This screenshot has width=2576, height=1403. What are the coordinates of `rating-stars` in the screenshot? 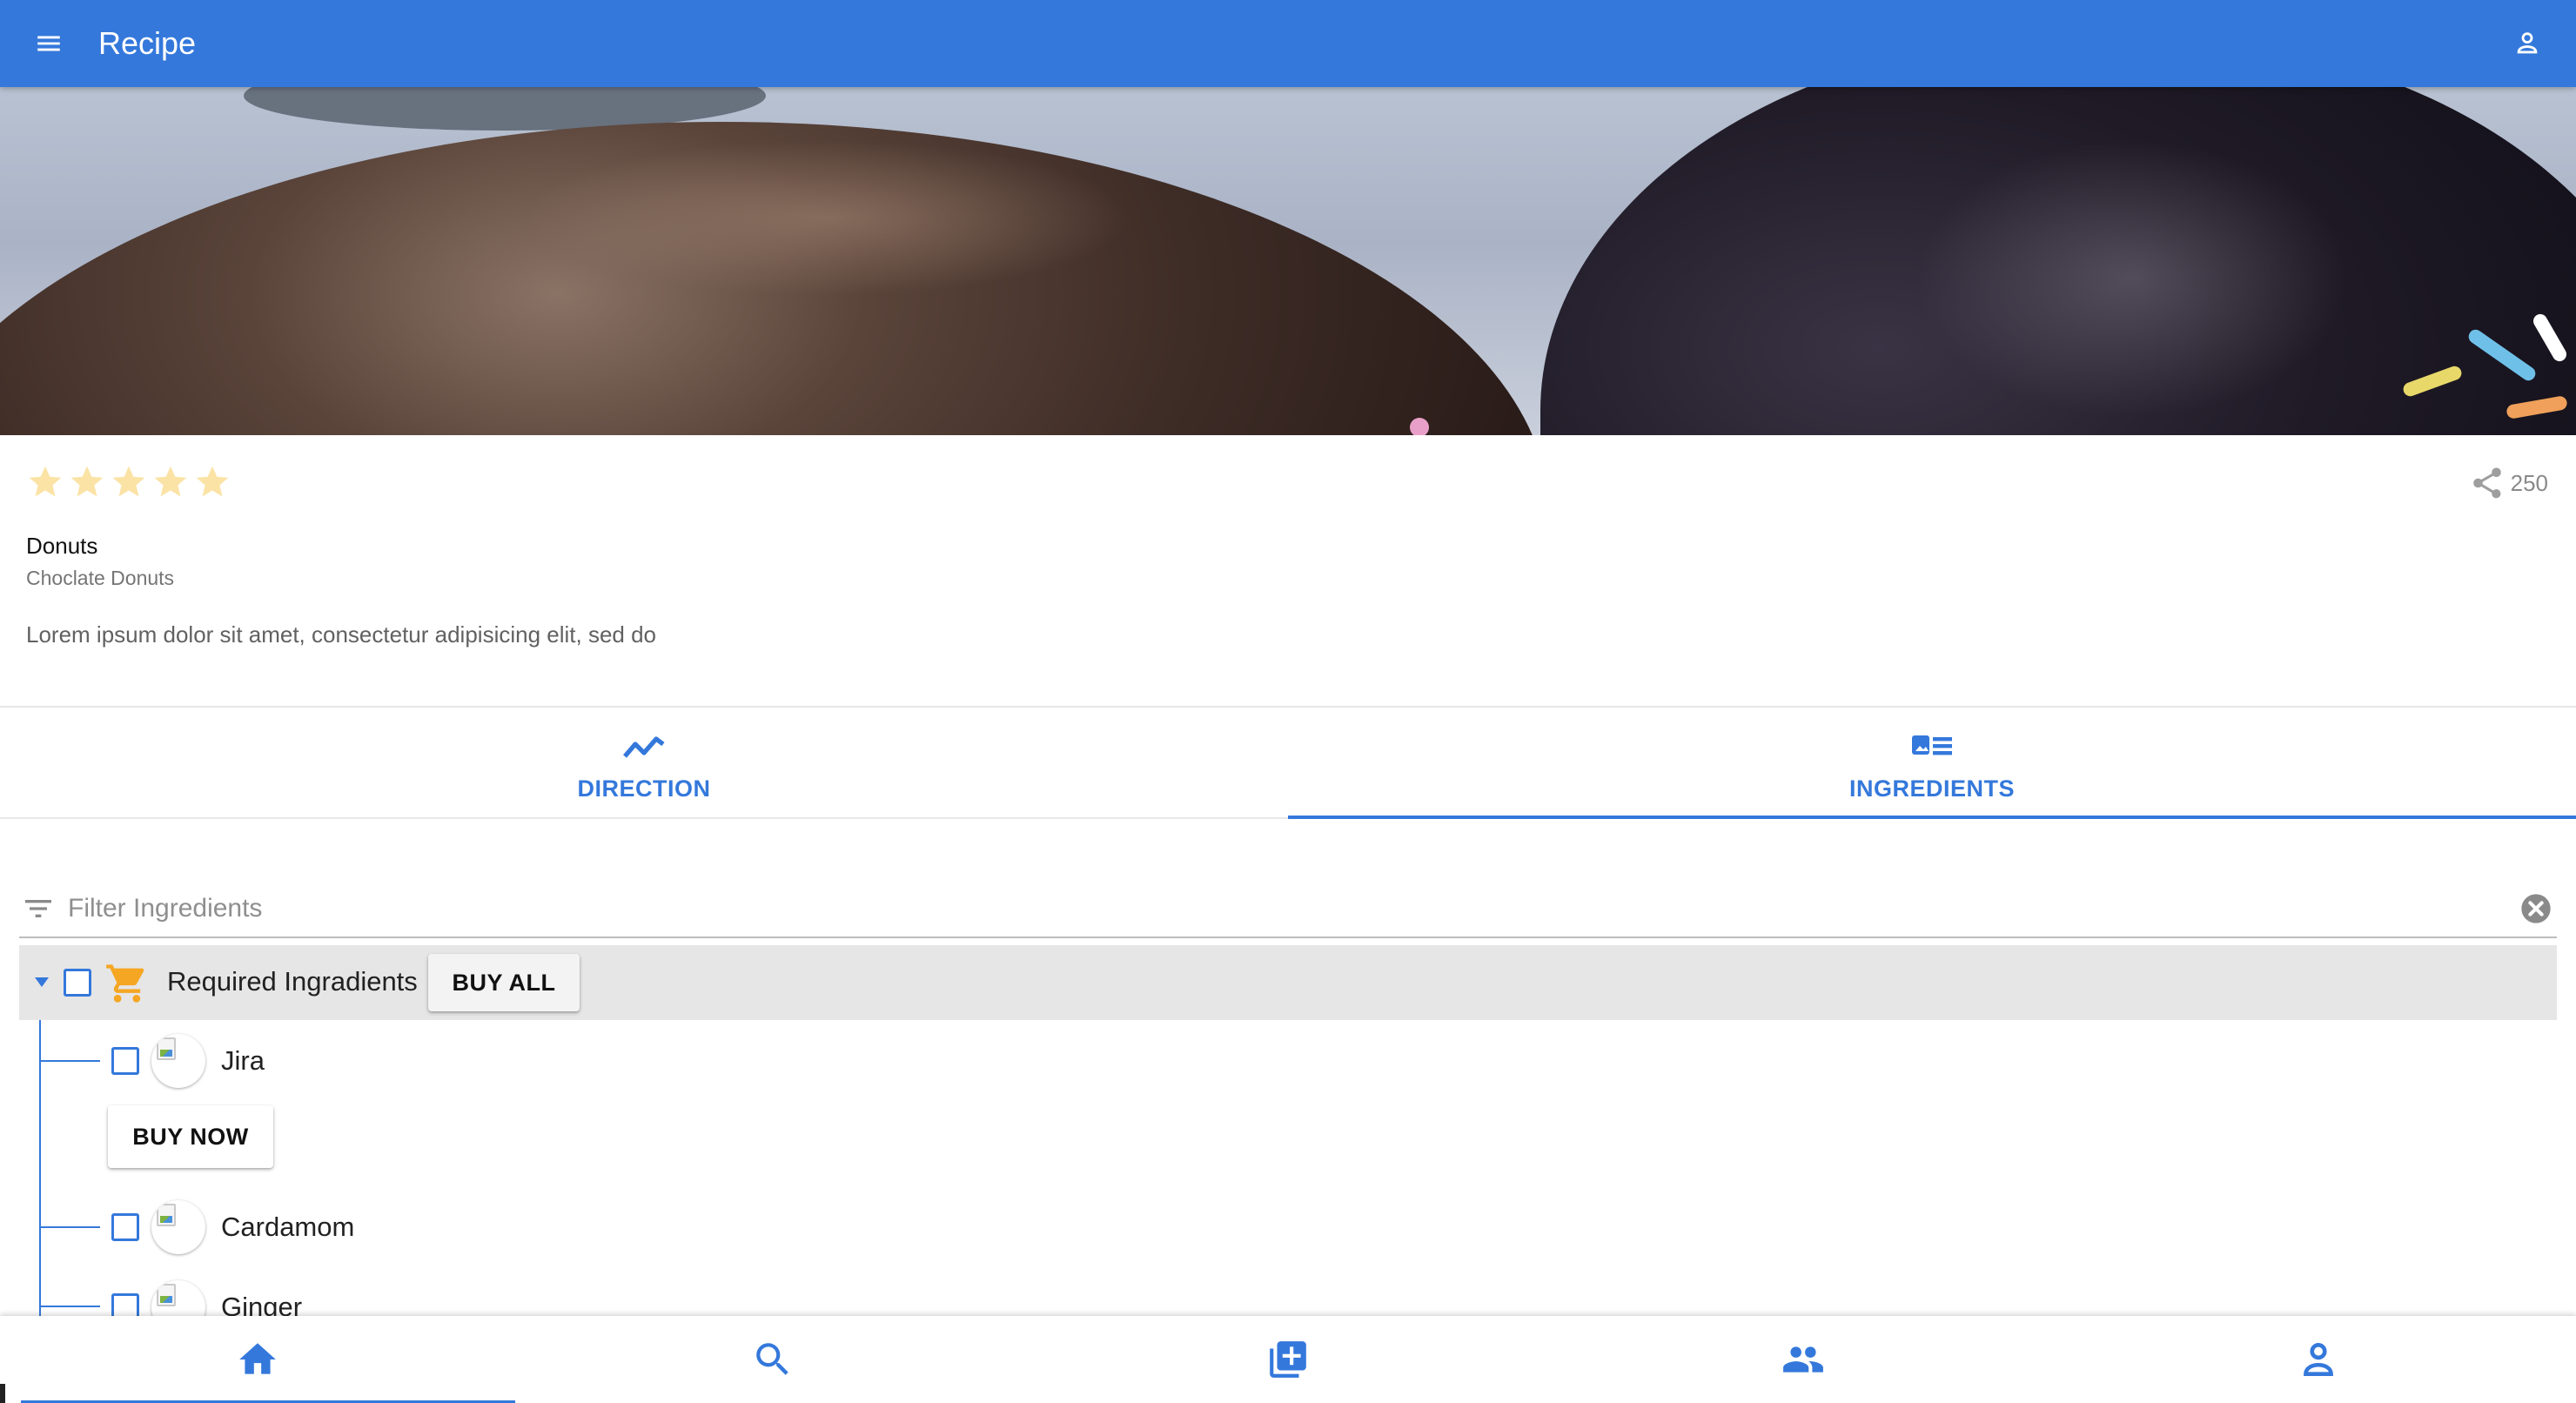 It's located at (128, 482).